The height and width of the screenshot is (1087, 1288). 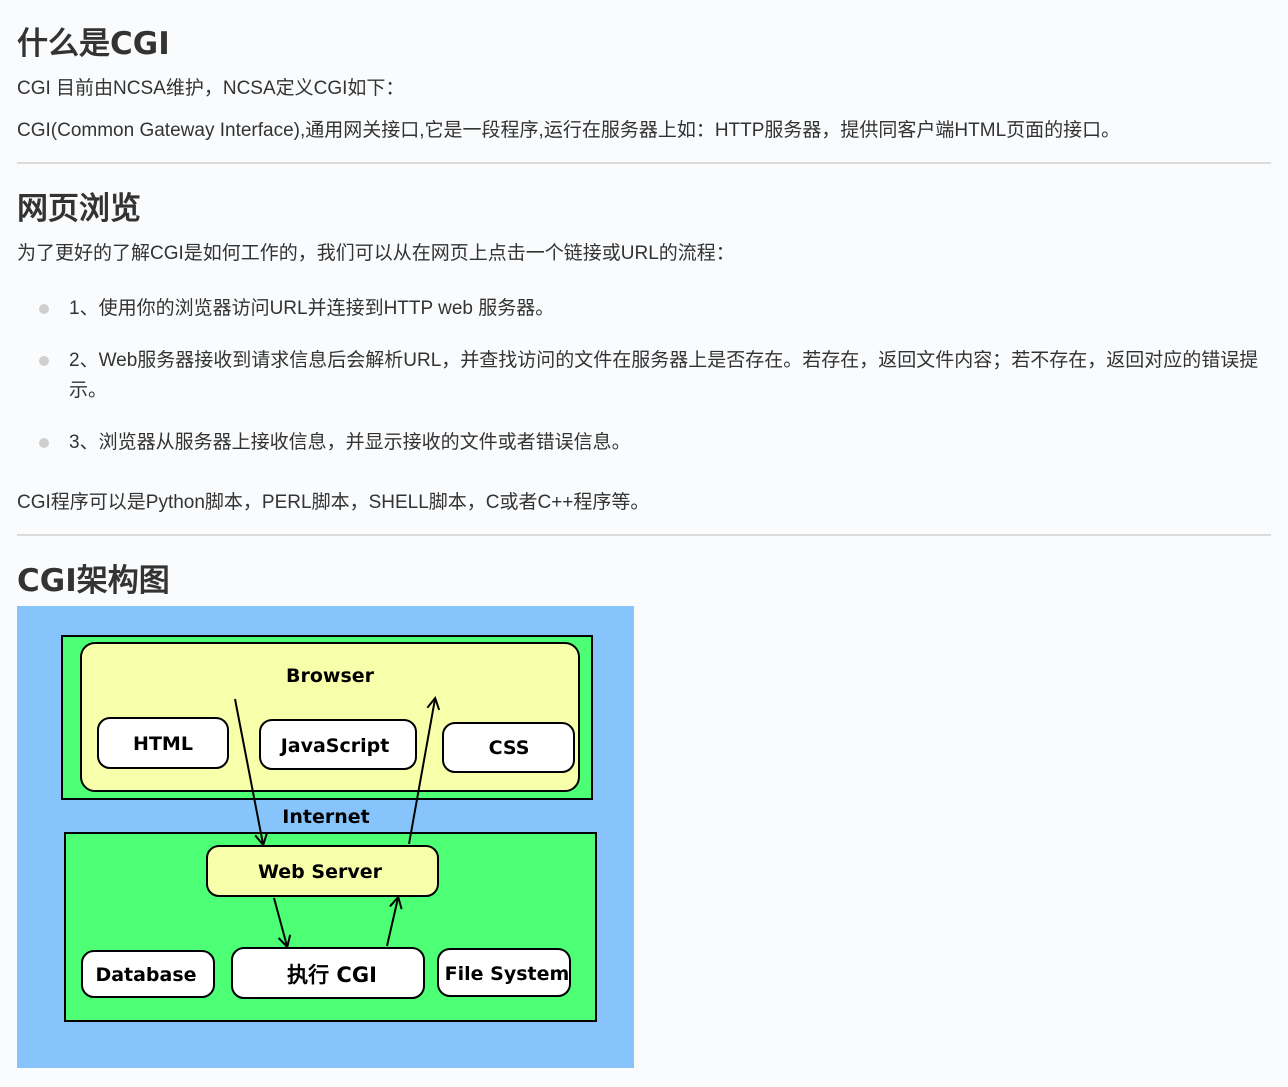 What do you see at coordinates (376, 253) in the screenshot?
I see `paragraph-browsing-intro: 为了更好的了解CGI是如何工作的，我们可以从在网页上点击一个链接或URL的流程：` at bounding box center [376, 253].